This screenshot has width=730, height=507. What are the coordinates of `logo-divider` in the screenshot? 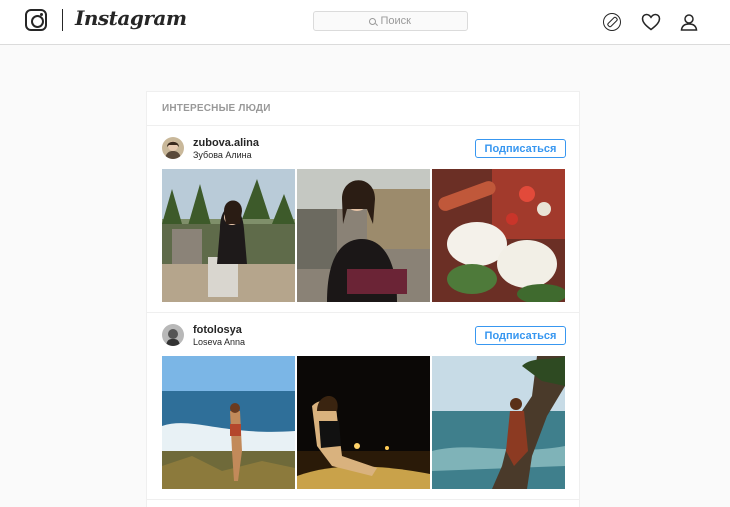 It's located at (62, 20).